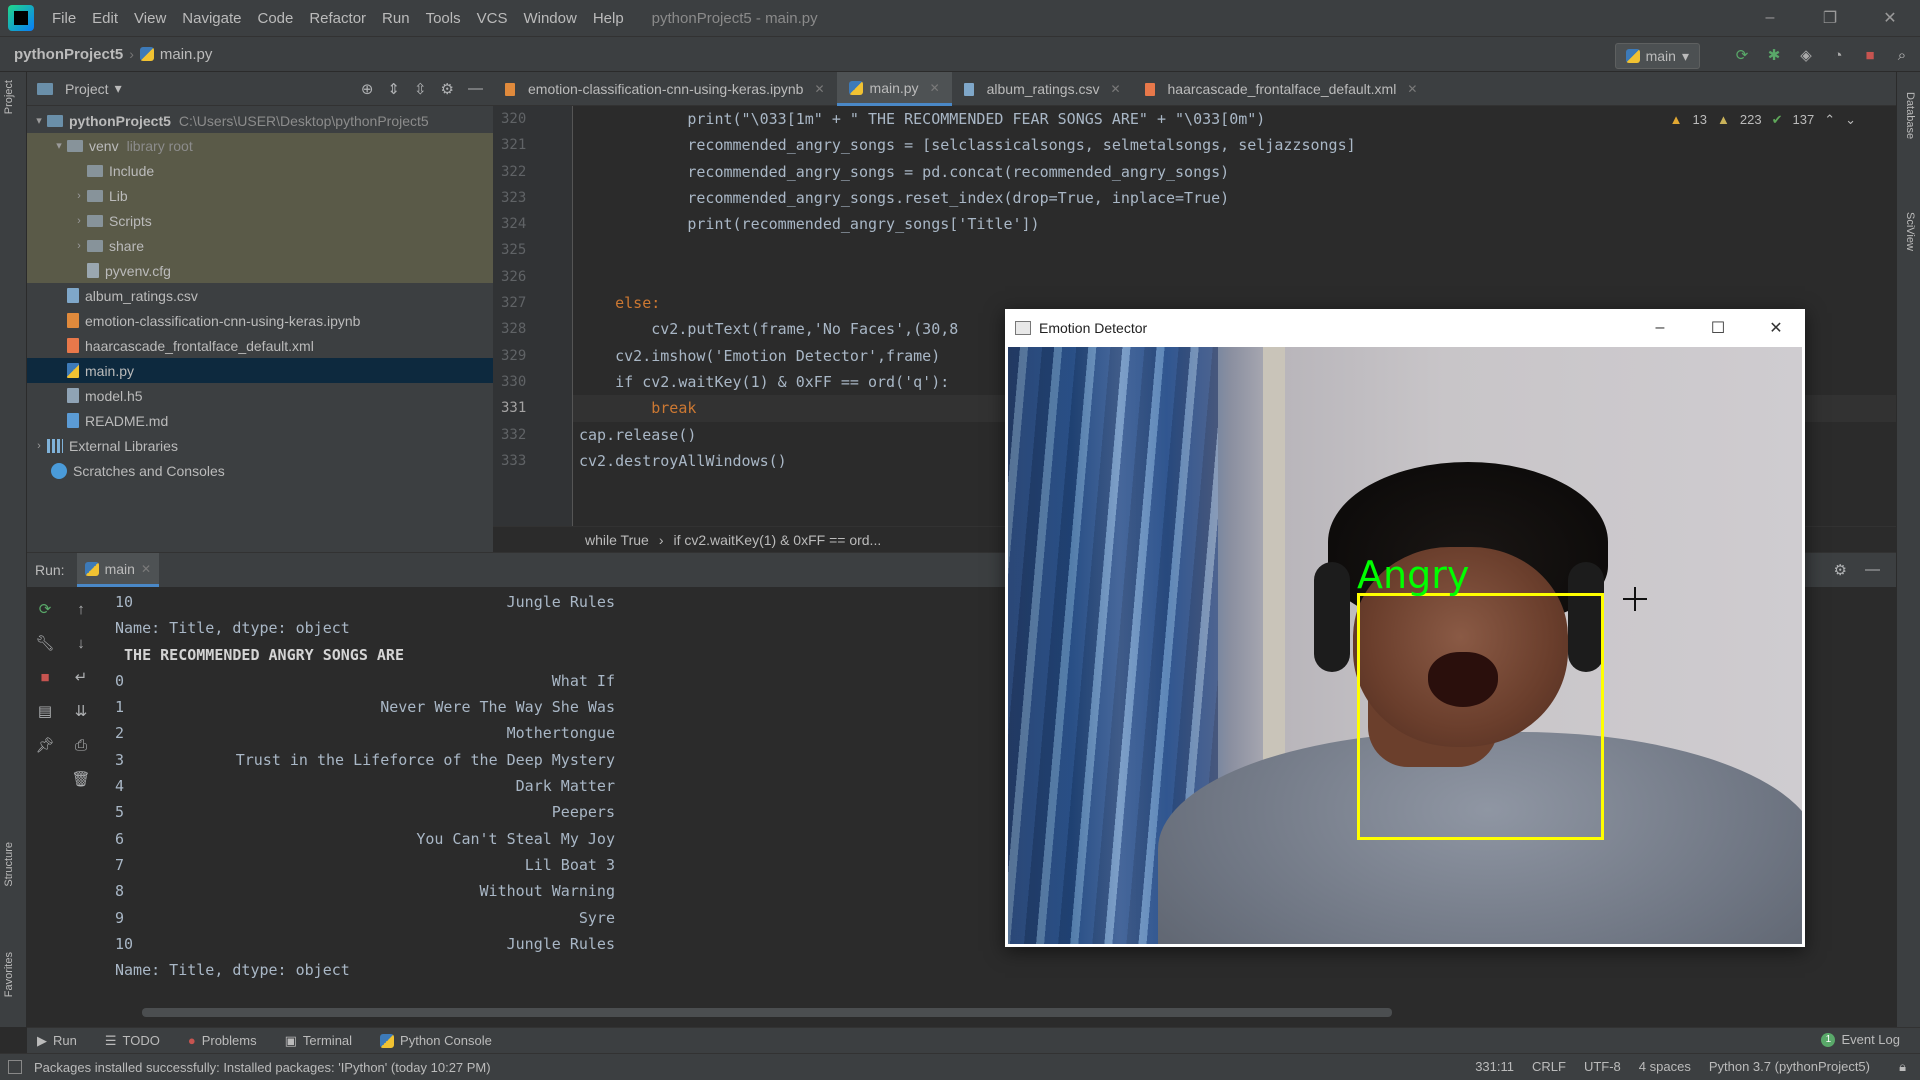  What do you see at coordinates (260, 195) in the screenshot?
I see `tree-item-lib: › Lib` at bounding box center [260, 195].